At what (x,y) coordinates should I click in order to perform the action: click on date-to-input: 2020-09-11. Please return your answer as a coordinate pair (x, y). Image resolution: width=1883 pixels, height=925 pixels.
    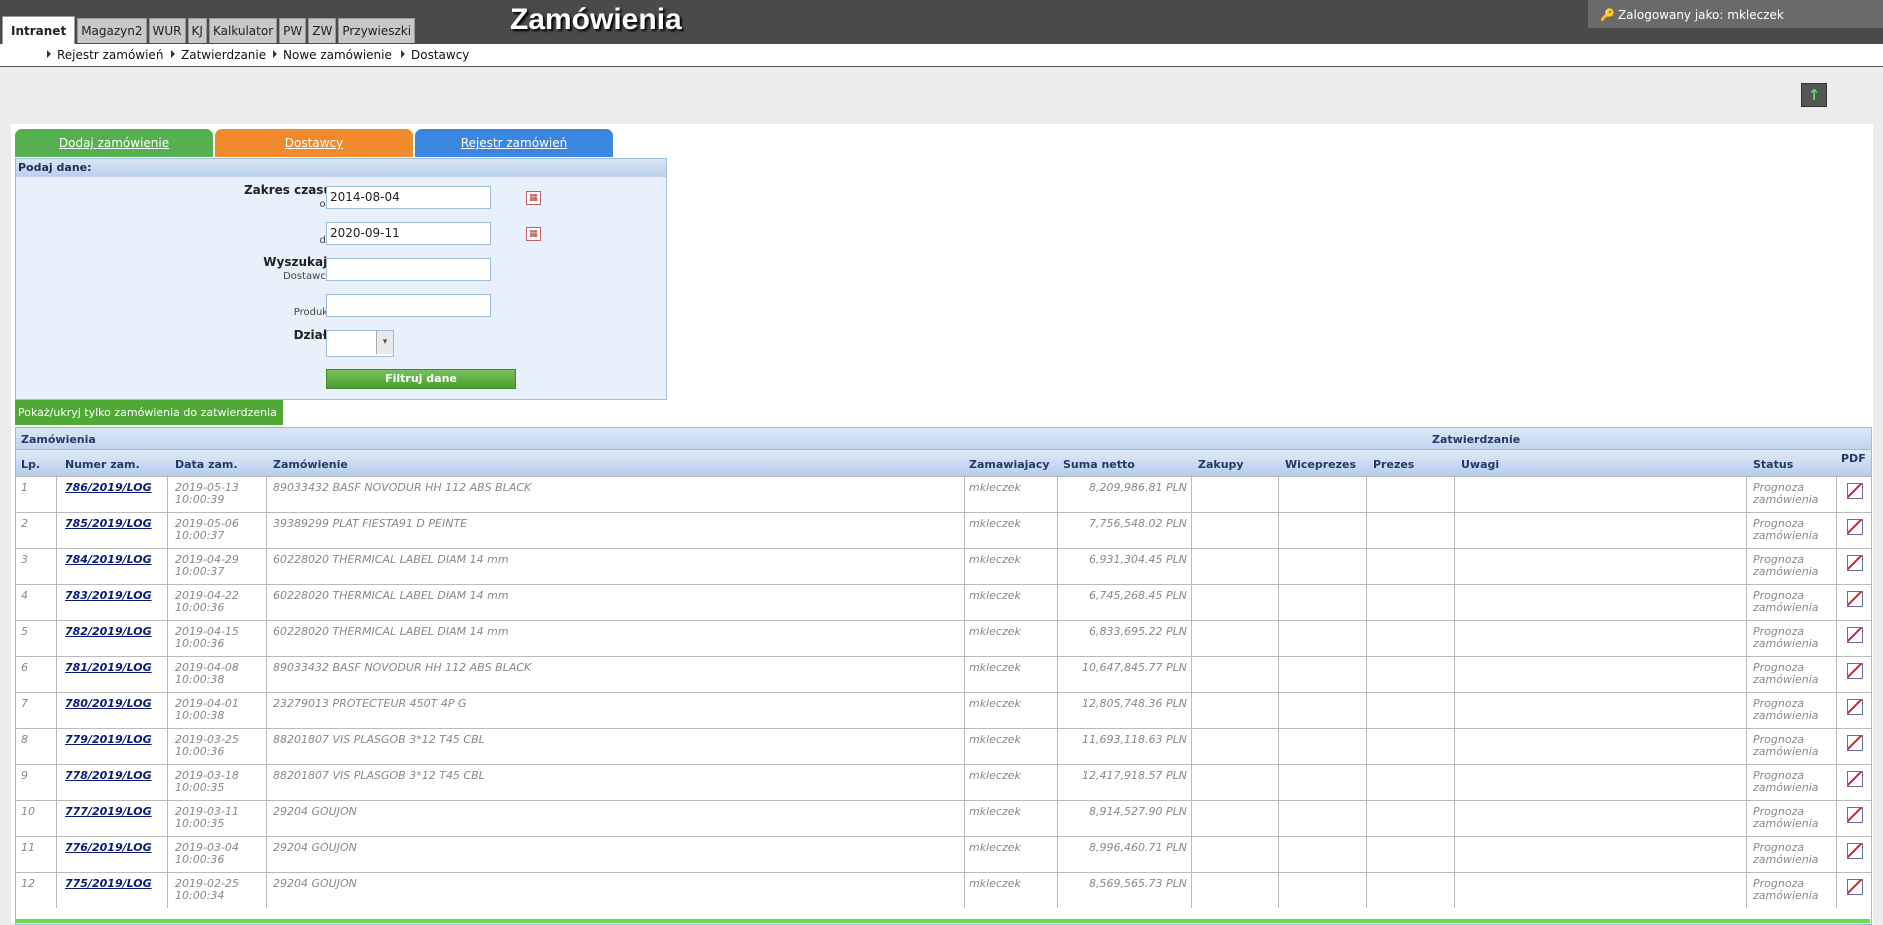
    Looking at the image, I should click on (408, 233).